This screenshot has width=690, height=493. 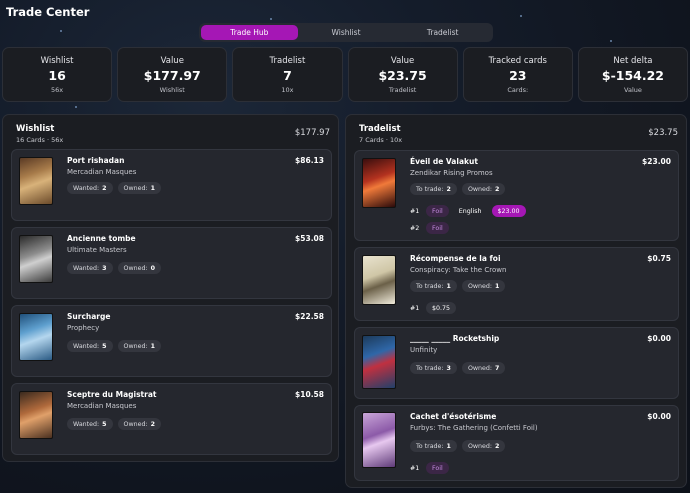 I want to click on card-price: $0.00, so click(x=659, y=416).